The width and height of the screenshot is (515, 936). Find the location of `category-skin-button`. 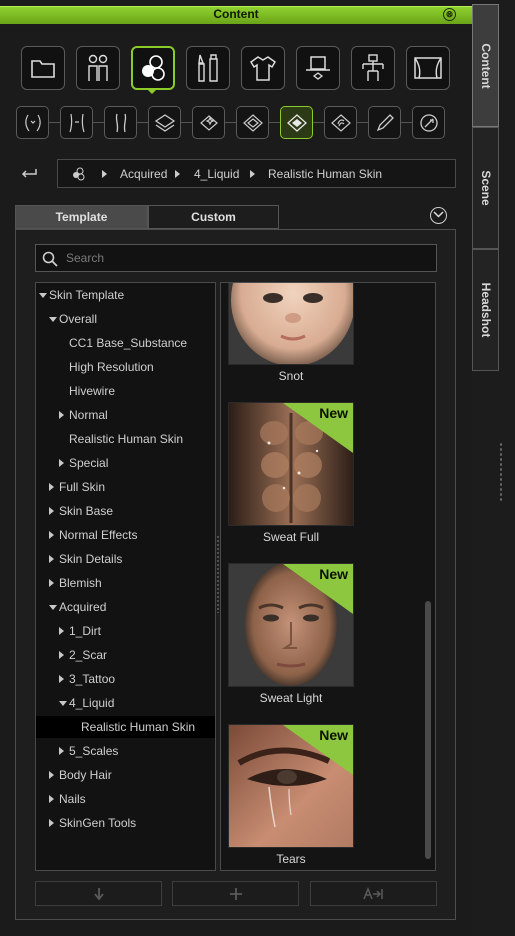

category-skin-button is located at coordinates (153, 68).